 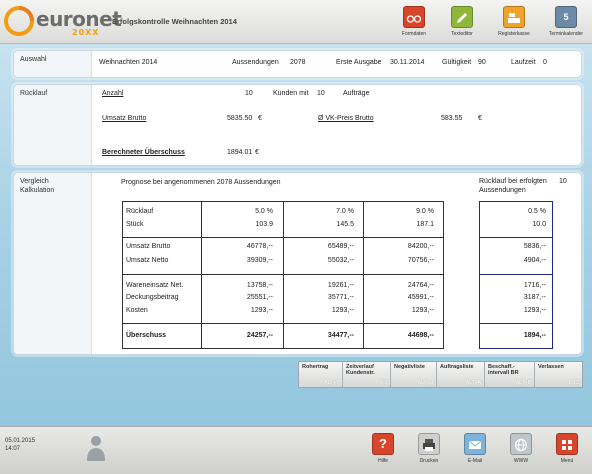 What do you see at coordinates (155, 285) in the screenshot?
I see `row-label-wareneinsatz: Wareneinsatz Net.` at bounding box center [155, 285].